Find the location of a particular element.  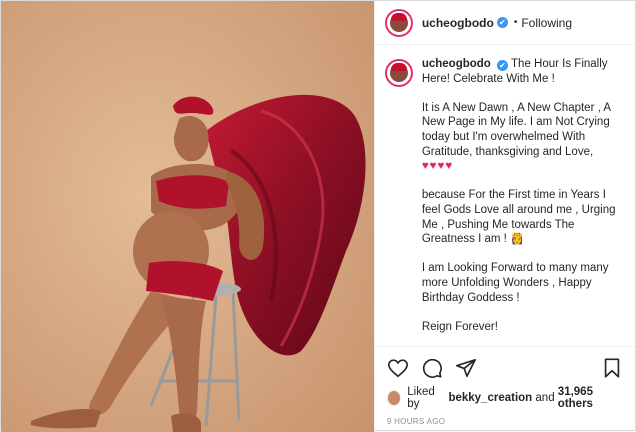

heart-icon is located at coordinates (398, 368).